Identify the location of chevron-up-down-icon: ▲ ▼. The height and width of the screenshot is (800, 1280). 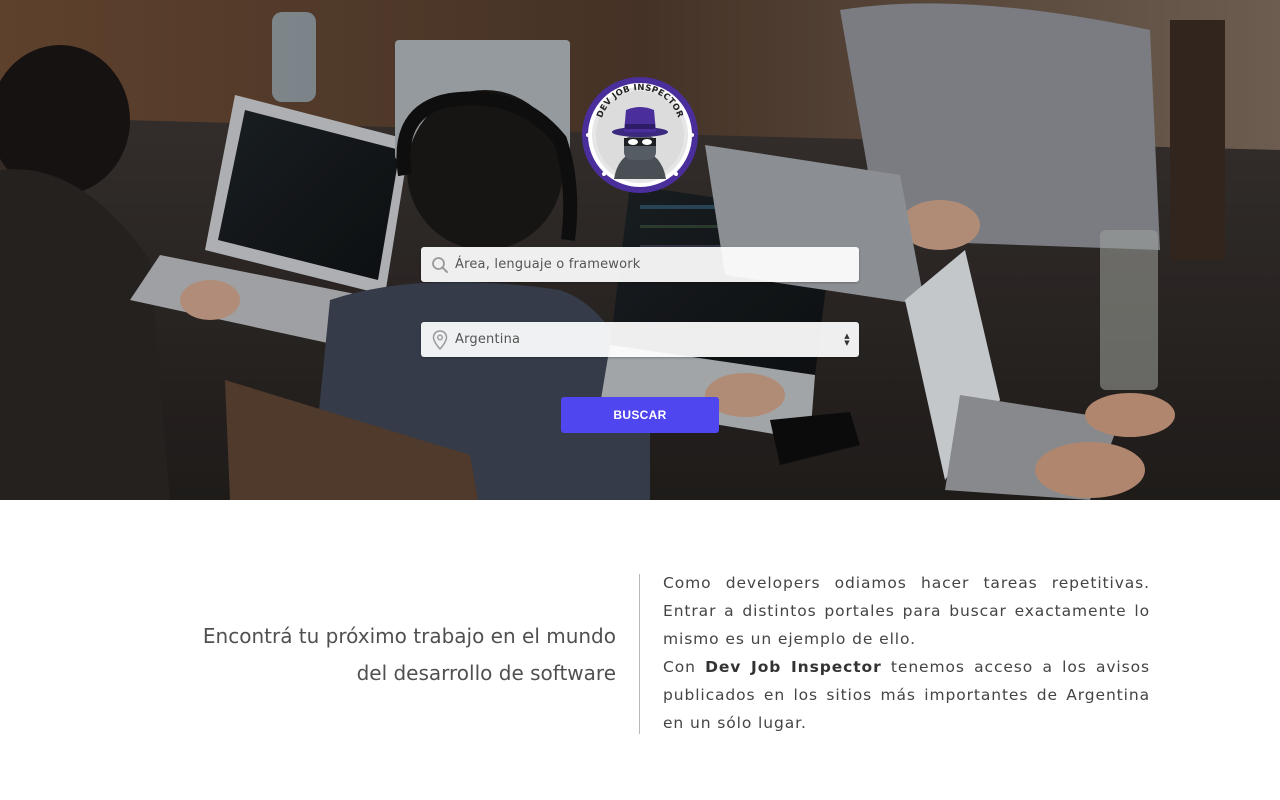
(847, 339).